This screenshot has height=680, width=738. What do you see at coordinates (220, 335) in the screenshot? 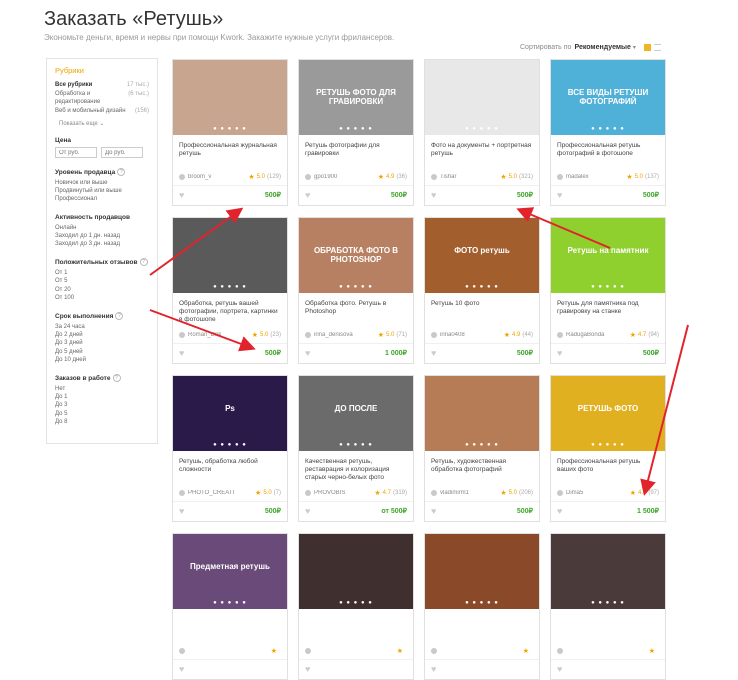
I see `seller-name: Roman_Drik` at bounding box center [220, 335].